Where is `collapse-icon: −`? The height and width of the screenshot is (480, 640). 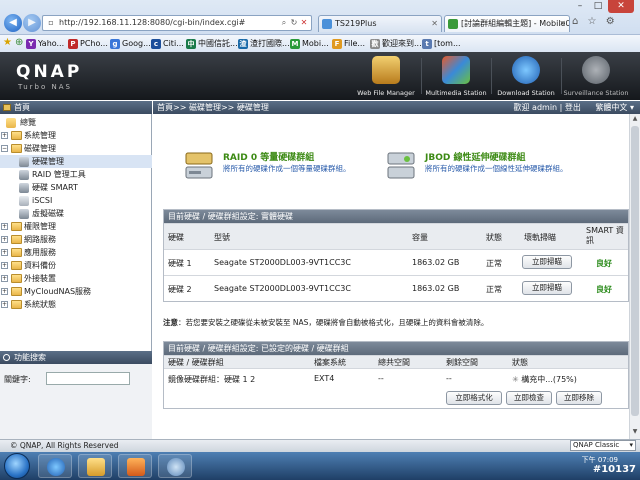
collapse-icon: − is located at coordinates (4, 148).